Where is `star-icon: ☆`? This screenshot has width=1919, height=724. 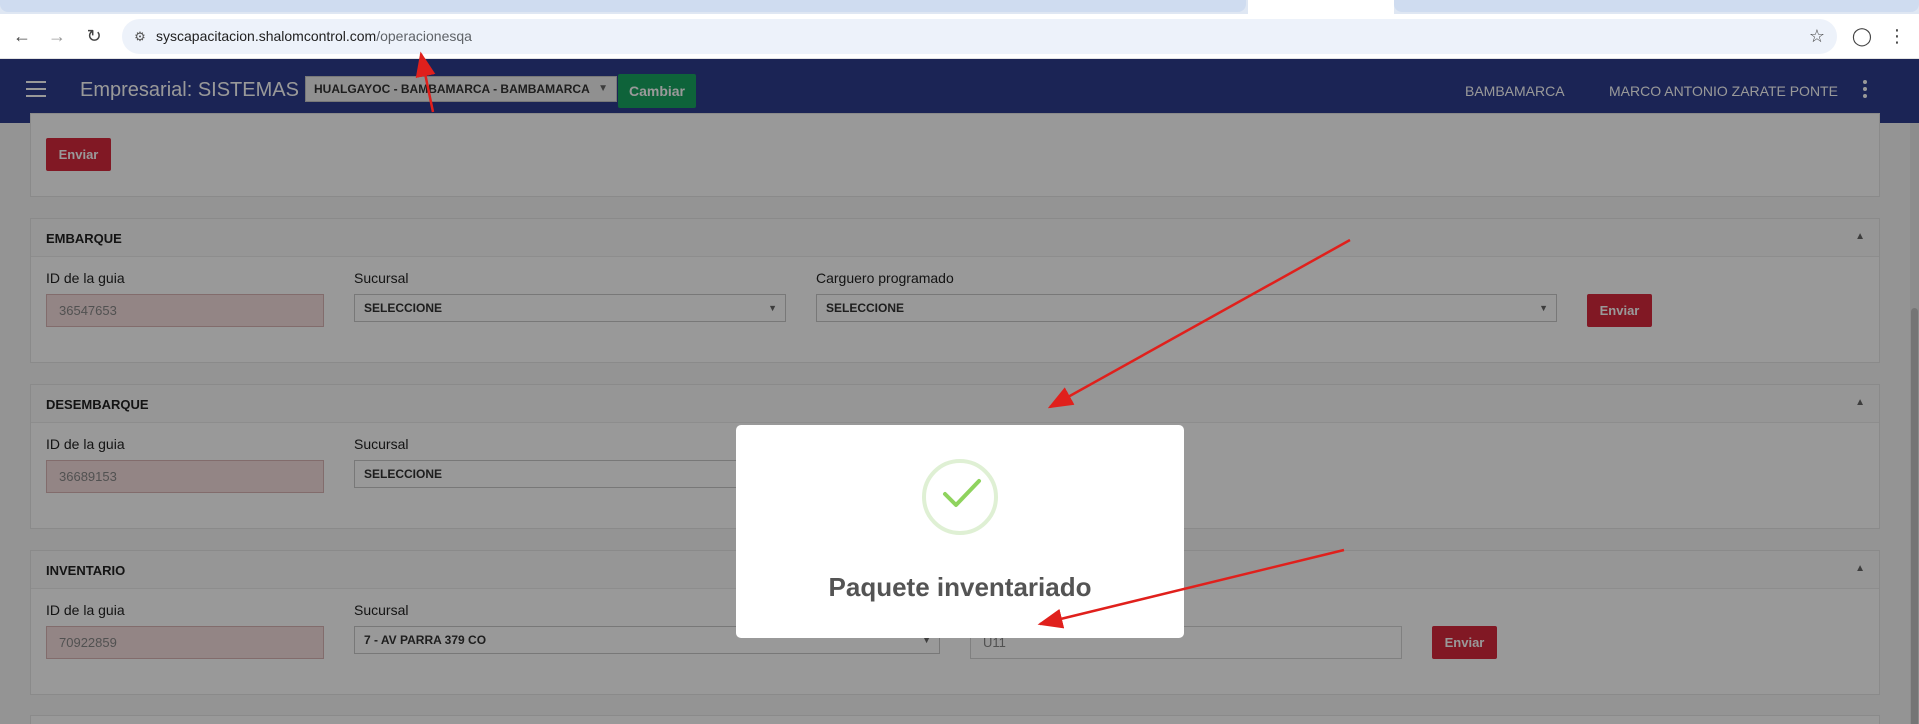
star-icon: ☆ is located at coordinates (1817, 36).